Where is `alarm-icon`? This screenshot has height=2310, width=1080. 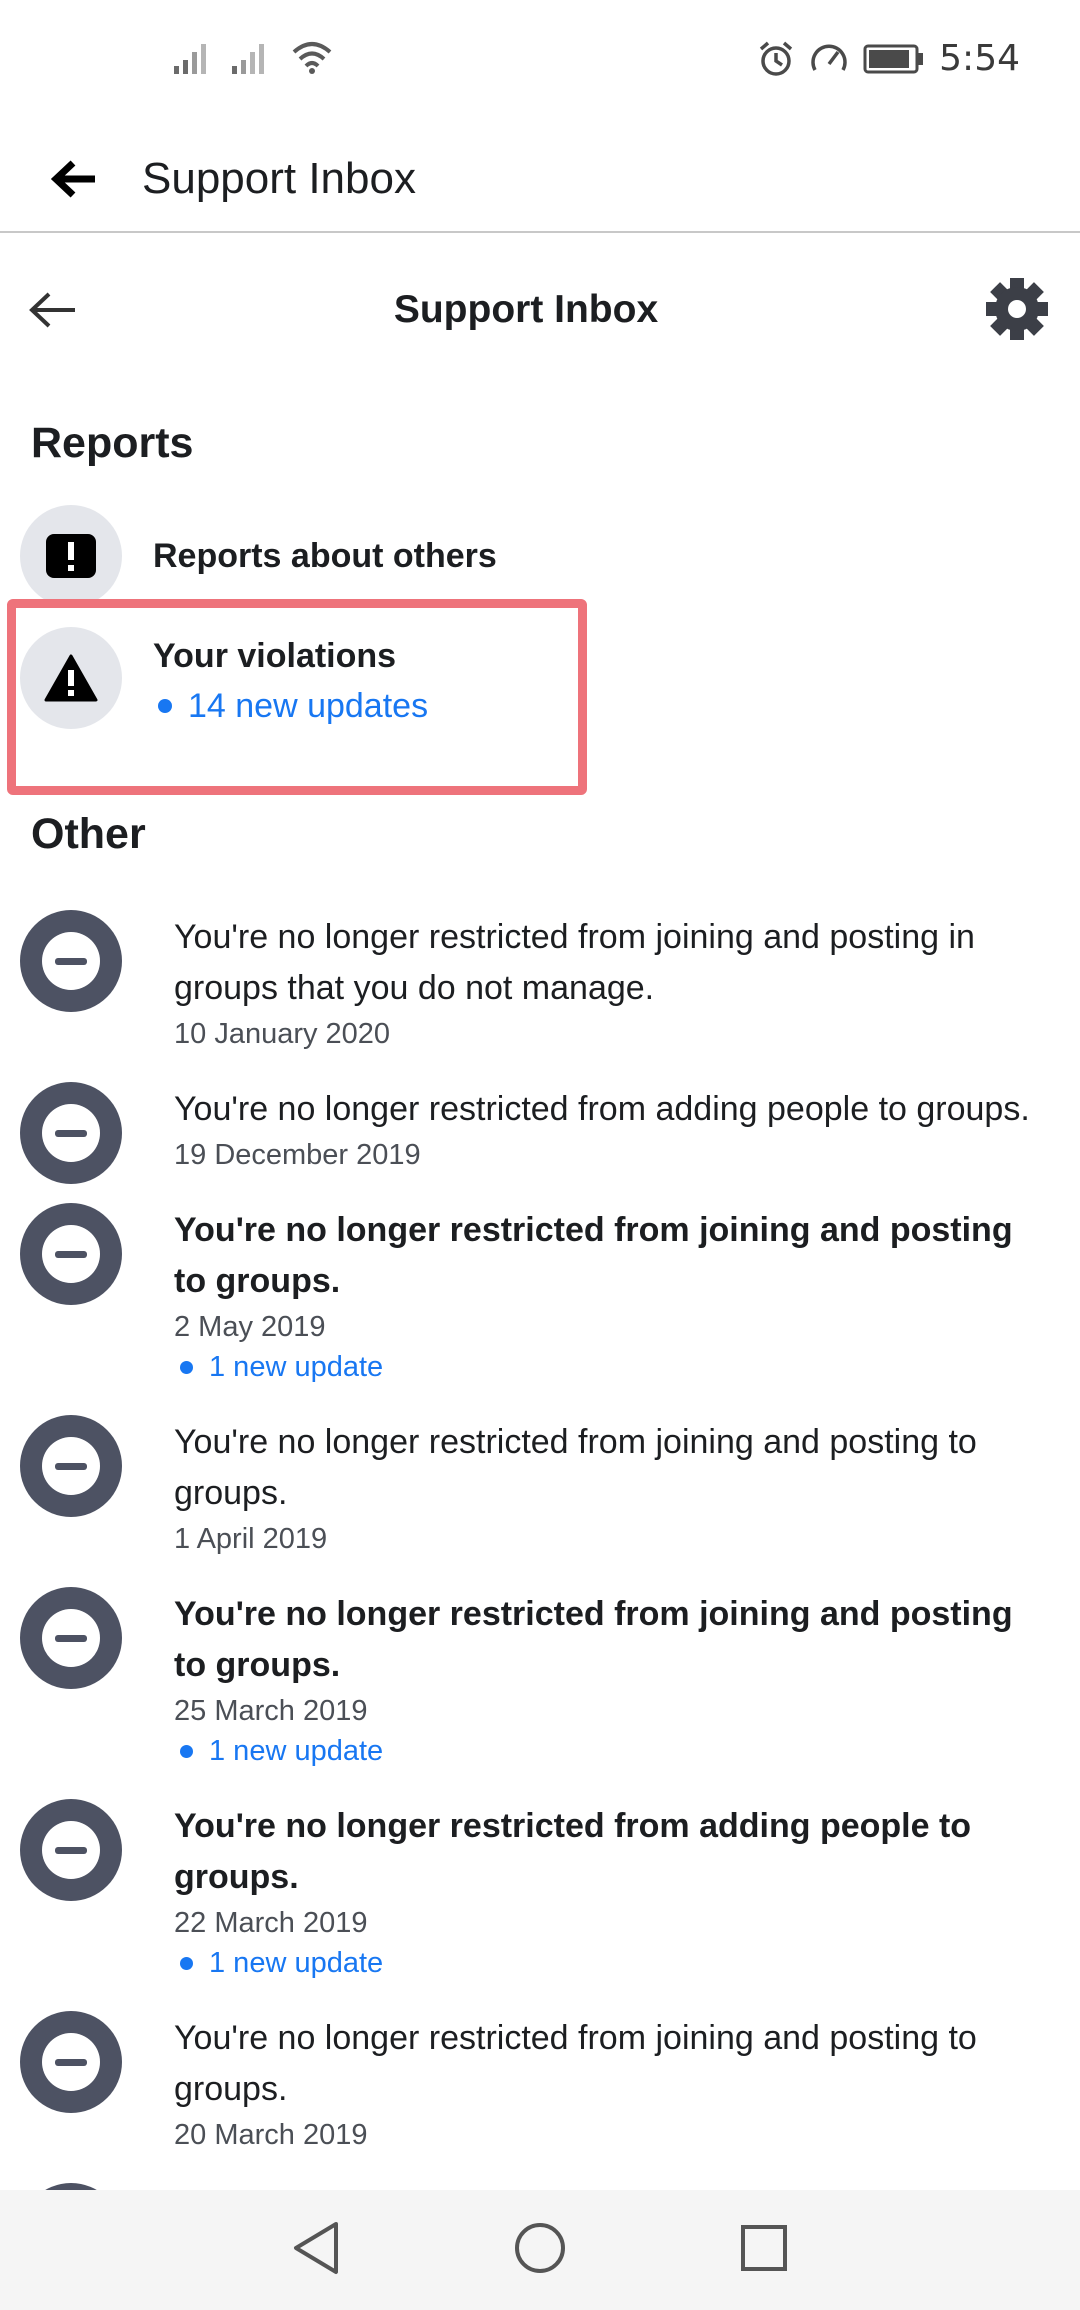
alarm-icon is located at coordinates (776, 58).